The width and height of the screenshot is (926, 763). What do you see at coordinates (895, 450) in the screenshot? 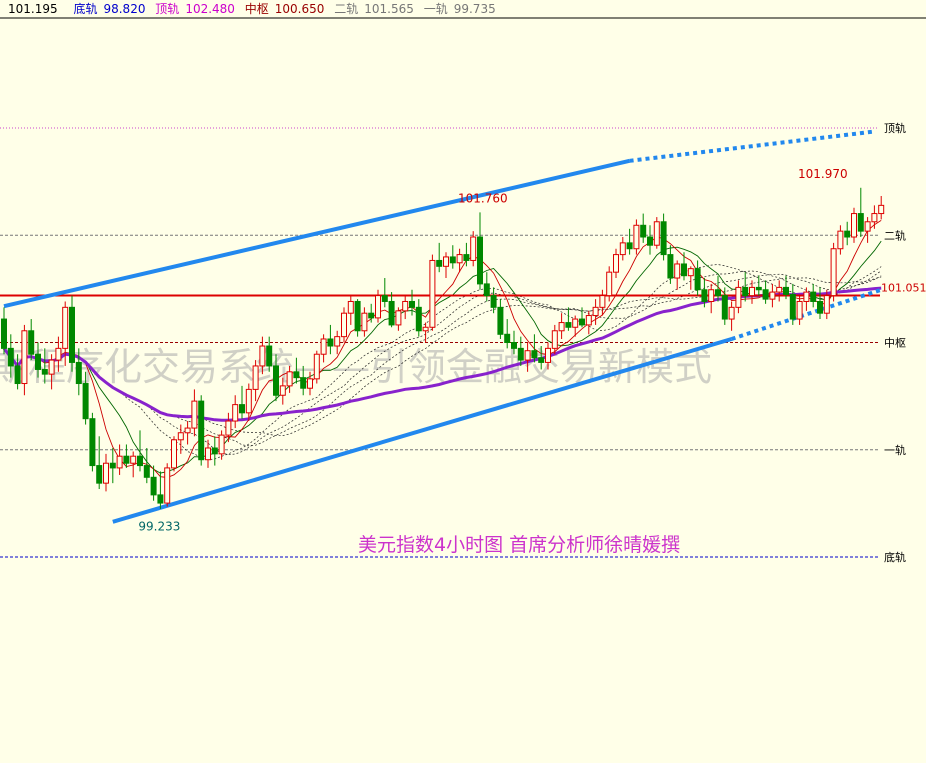
I see `level-label-3: 一轨` at bounding box center [895, 450].